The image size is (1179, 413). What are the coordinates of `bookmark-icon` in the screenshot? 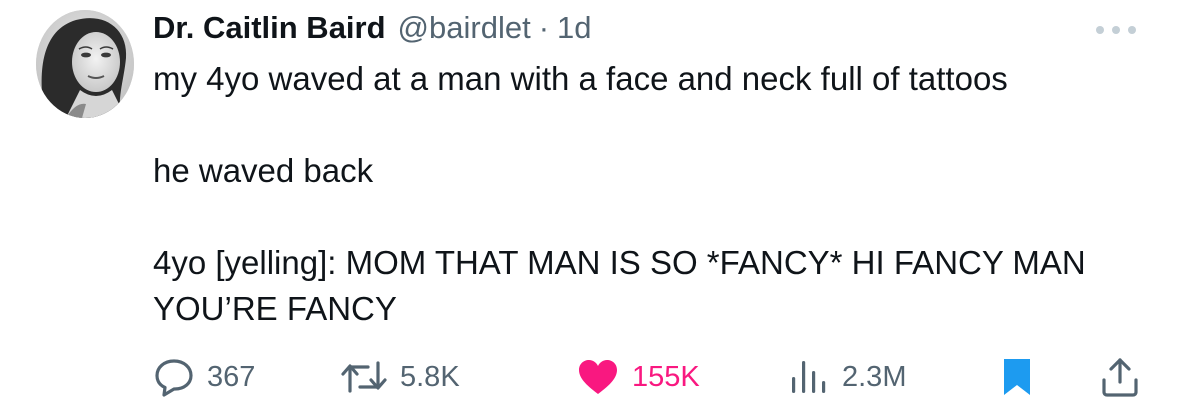 It's located at (1017, 377).